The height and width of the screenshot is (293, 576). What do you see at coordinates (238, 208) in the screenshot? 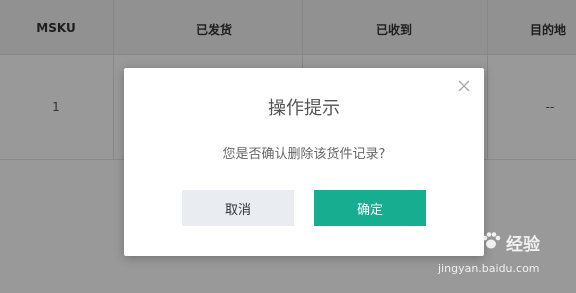
I see `cancel-button: 取消` at bounding box center [238, 208].